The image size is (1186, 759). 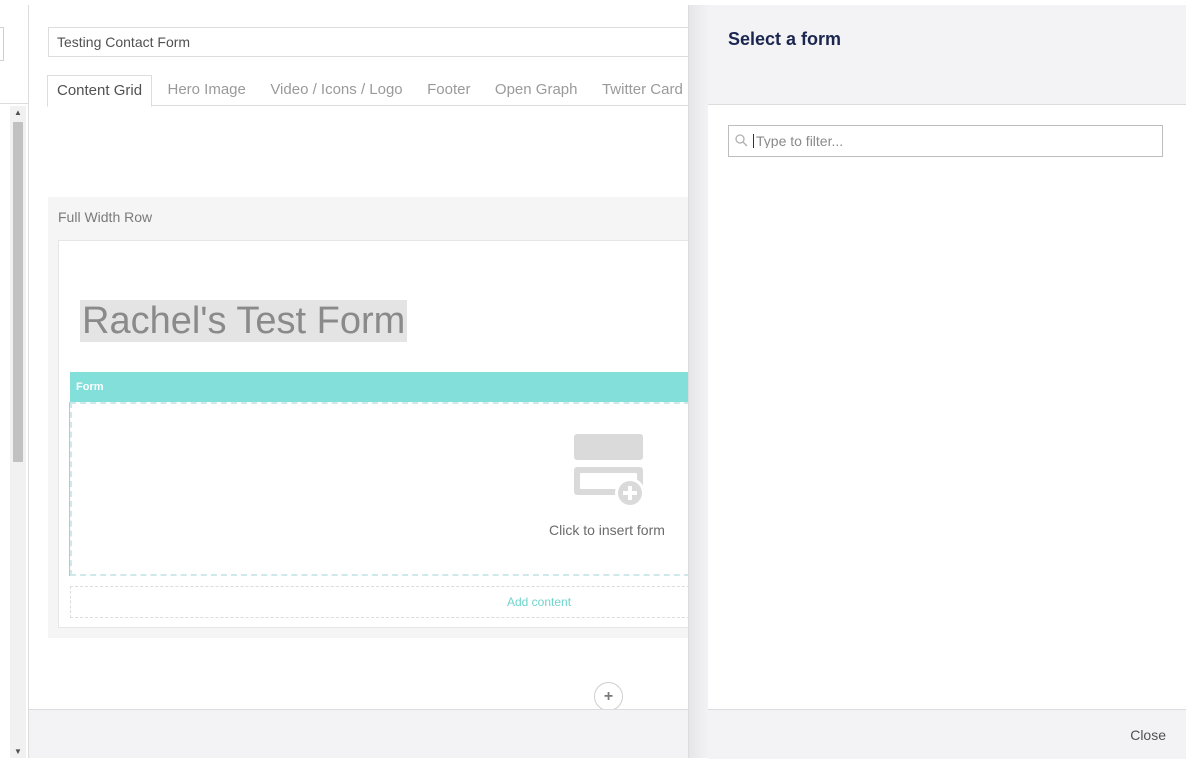 I want to click on gutter-divider, so click(x=14, y=103).